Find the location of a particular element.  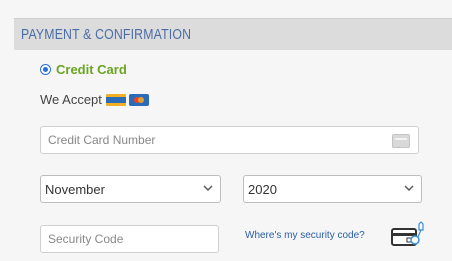

security-code-placeholder: Security Code is located at coordinates (86, 239).